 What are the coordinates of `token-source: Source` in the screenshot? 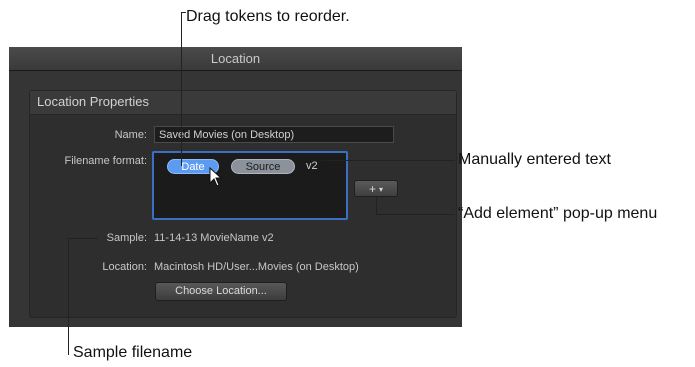 It's located at (263, 166).